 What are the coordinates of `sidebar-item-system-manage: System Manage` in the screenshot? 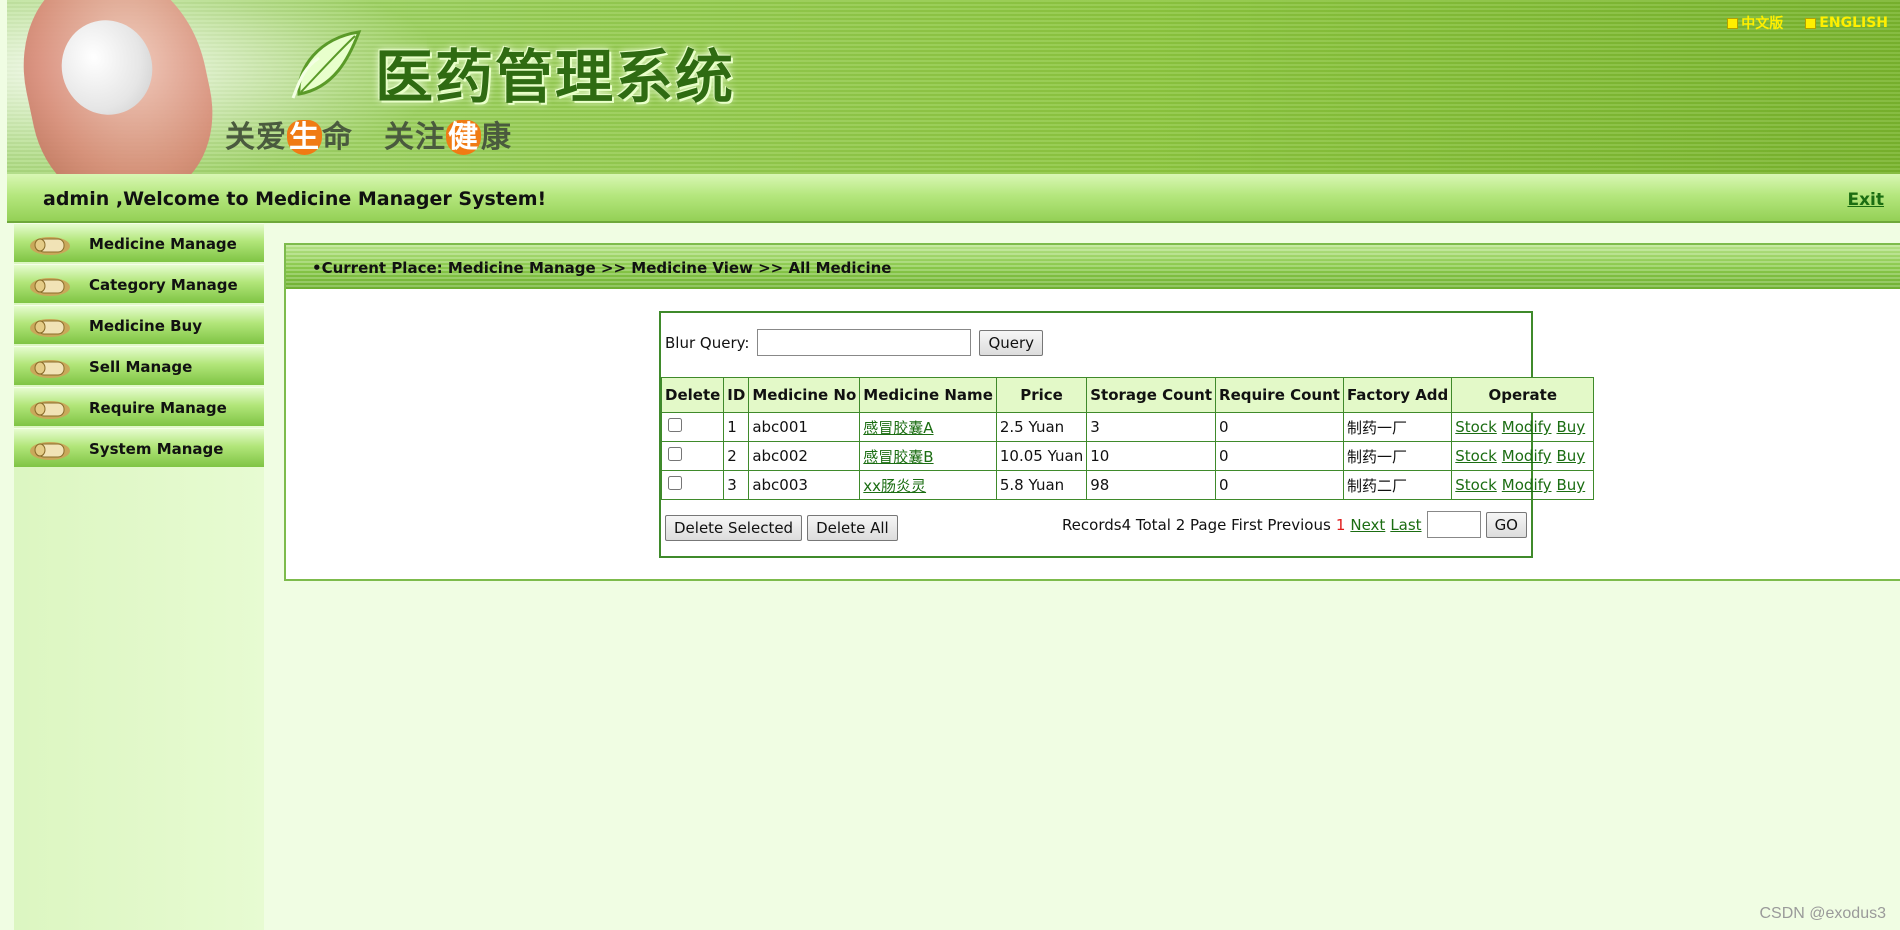 It's located at (139, 447).